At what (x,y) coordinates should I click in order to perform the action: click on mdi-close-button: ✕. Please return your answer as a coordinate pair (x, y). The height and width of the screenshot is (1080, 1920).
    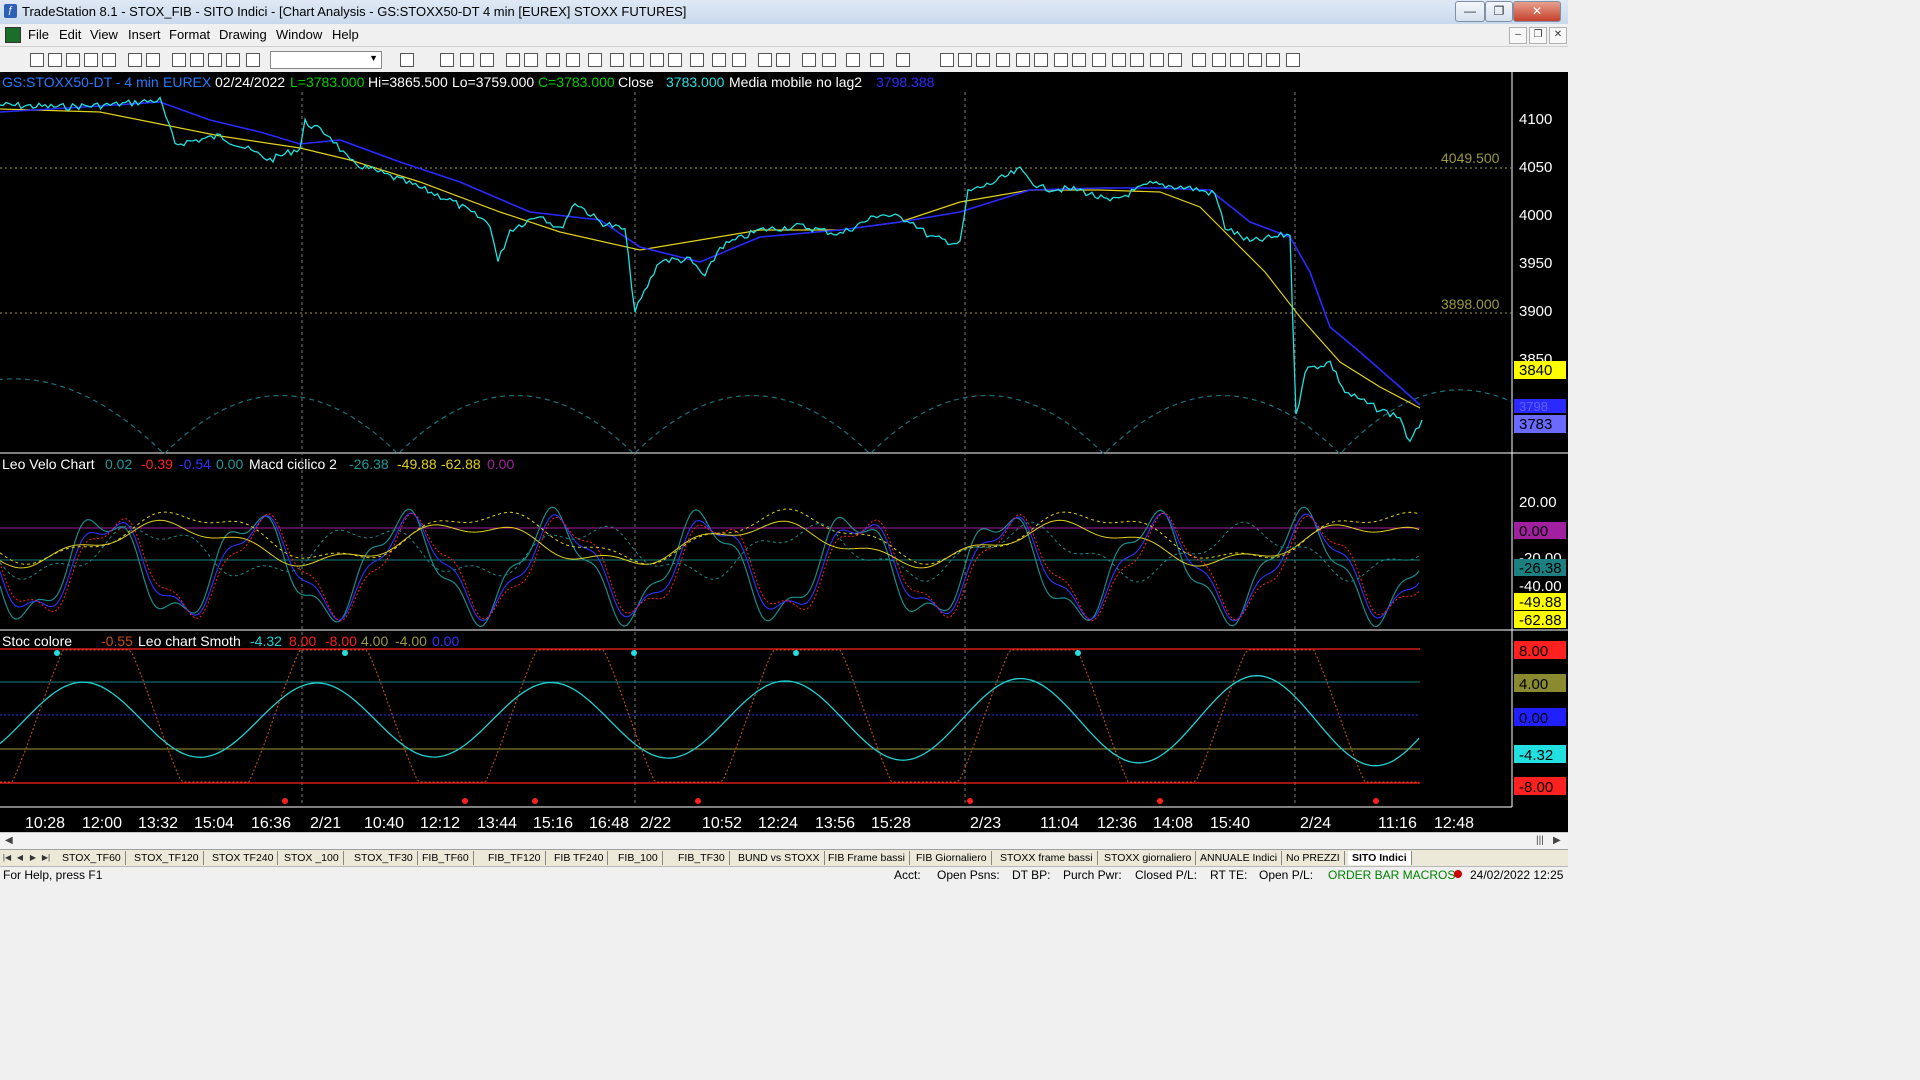
    Looking at the image, I should click on (1558, 35).